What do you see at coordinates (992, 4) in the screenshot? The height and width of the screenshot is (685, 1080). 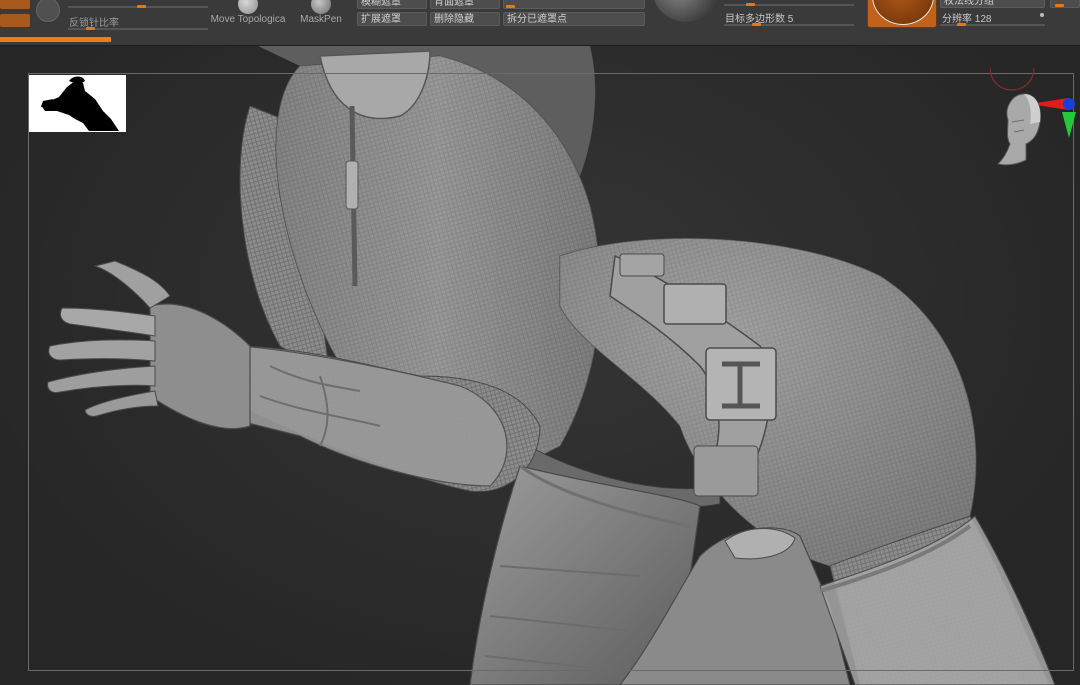 I see `weighted-normal-group-button: 权法线分组` at bounding box center [992, 4].